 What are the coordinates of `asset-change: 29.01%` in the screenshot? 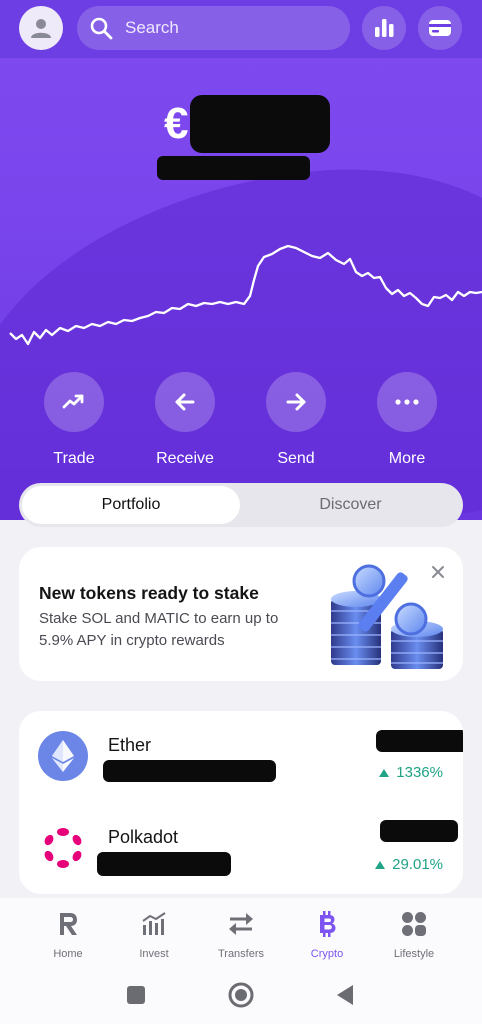 It's located at (409, 864).